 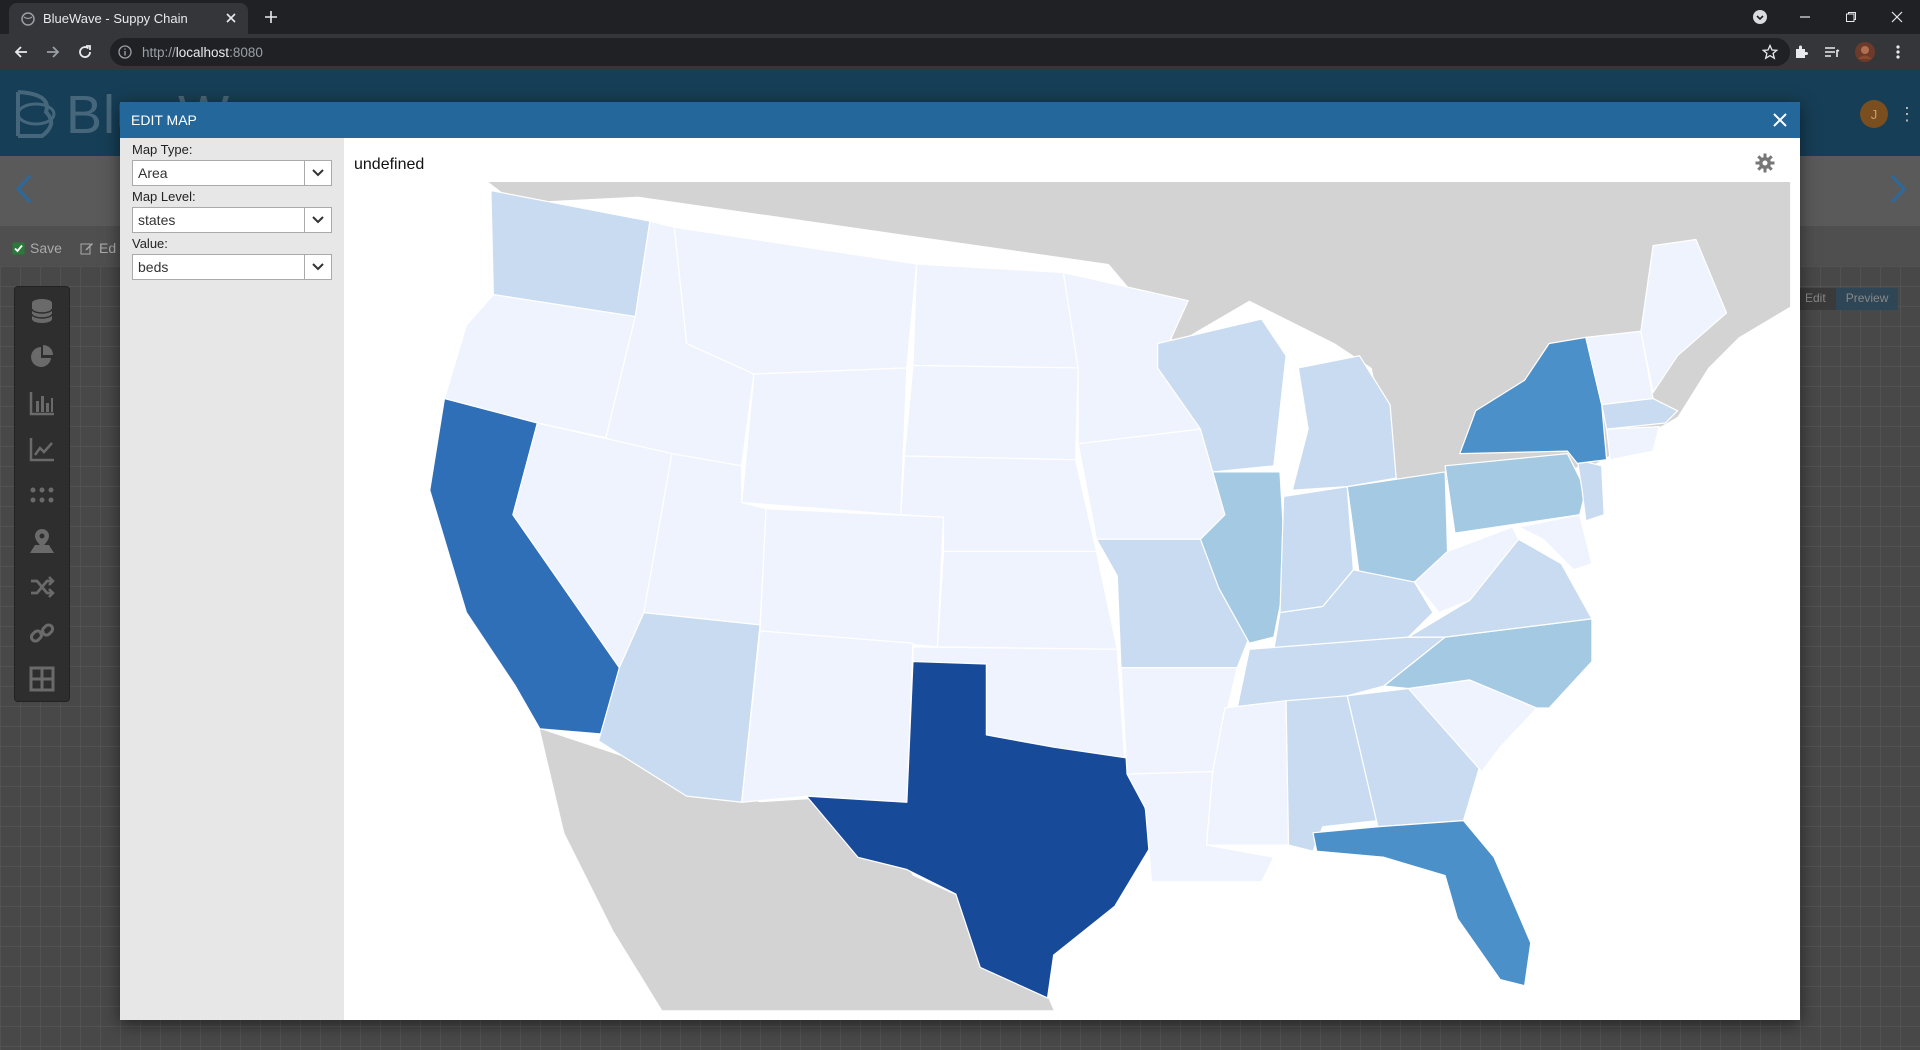 I want to click on edit-label: Ed, so click(x=108, y=248).